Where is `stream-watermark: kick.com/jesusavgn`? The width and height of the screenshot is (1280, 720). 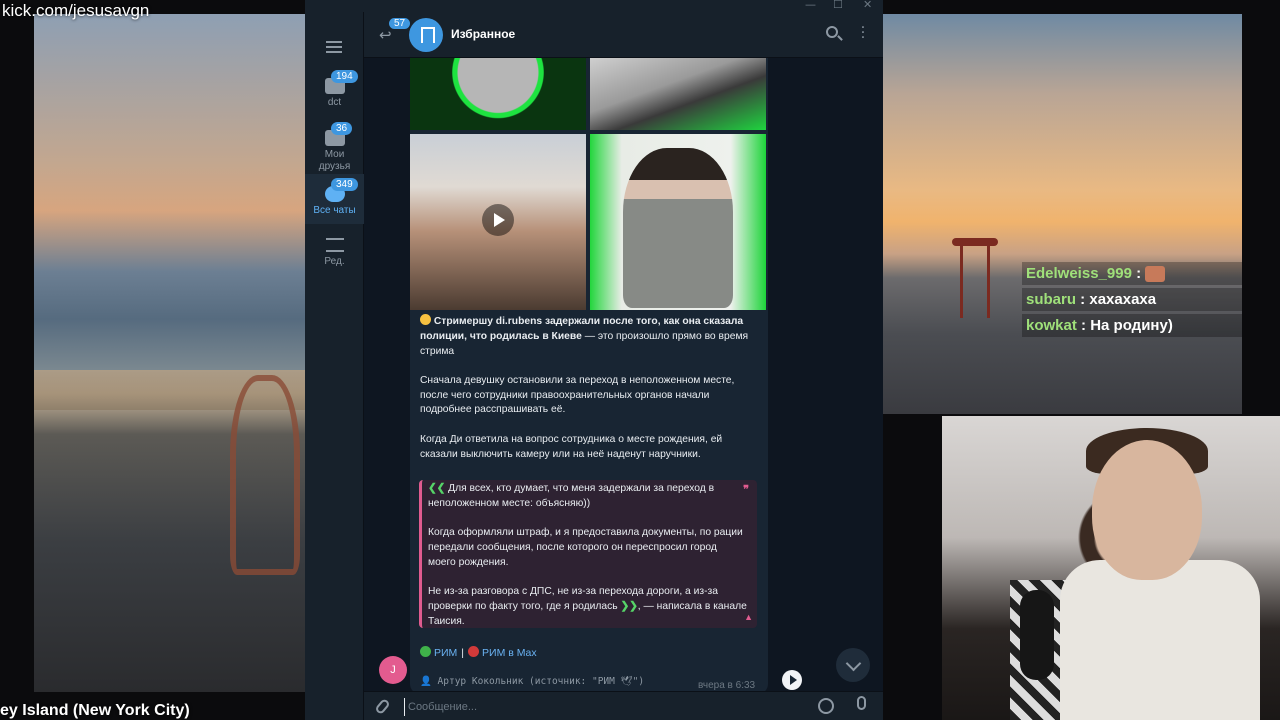
stream-watermark: kick.com/jesusavgn is located at coordinates (76, 10).